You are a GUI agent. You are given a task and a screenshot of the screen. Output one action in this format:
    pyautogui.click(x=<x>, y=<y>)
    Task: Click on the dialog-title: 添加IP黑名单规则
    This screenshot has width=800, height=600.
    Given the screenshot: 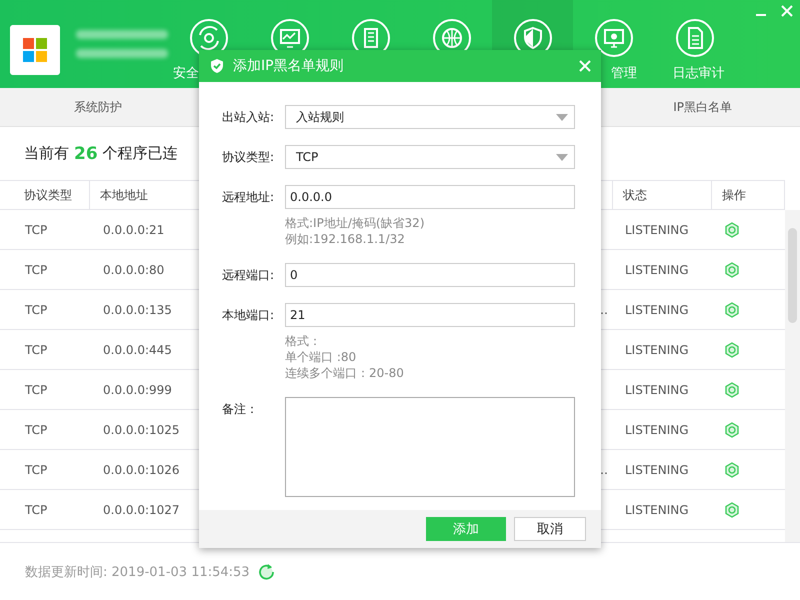 What is the action you would take?
    pyautogui.click(x=289, y=66)
    